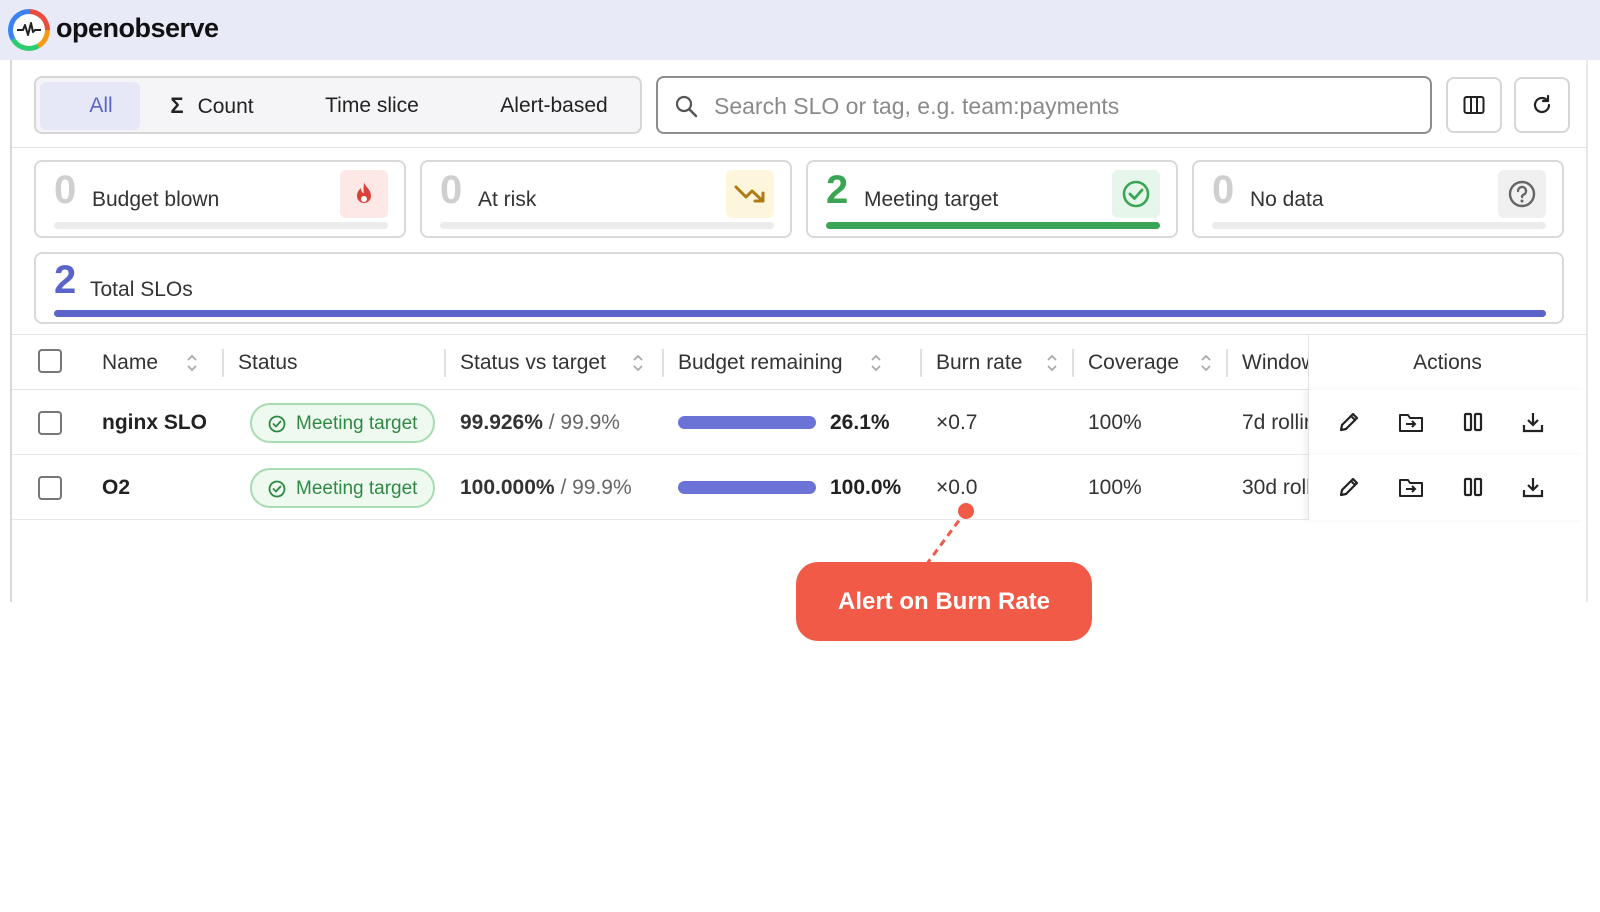  I want to click on trending-down-icon, so click(750, 194).